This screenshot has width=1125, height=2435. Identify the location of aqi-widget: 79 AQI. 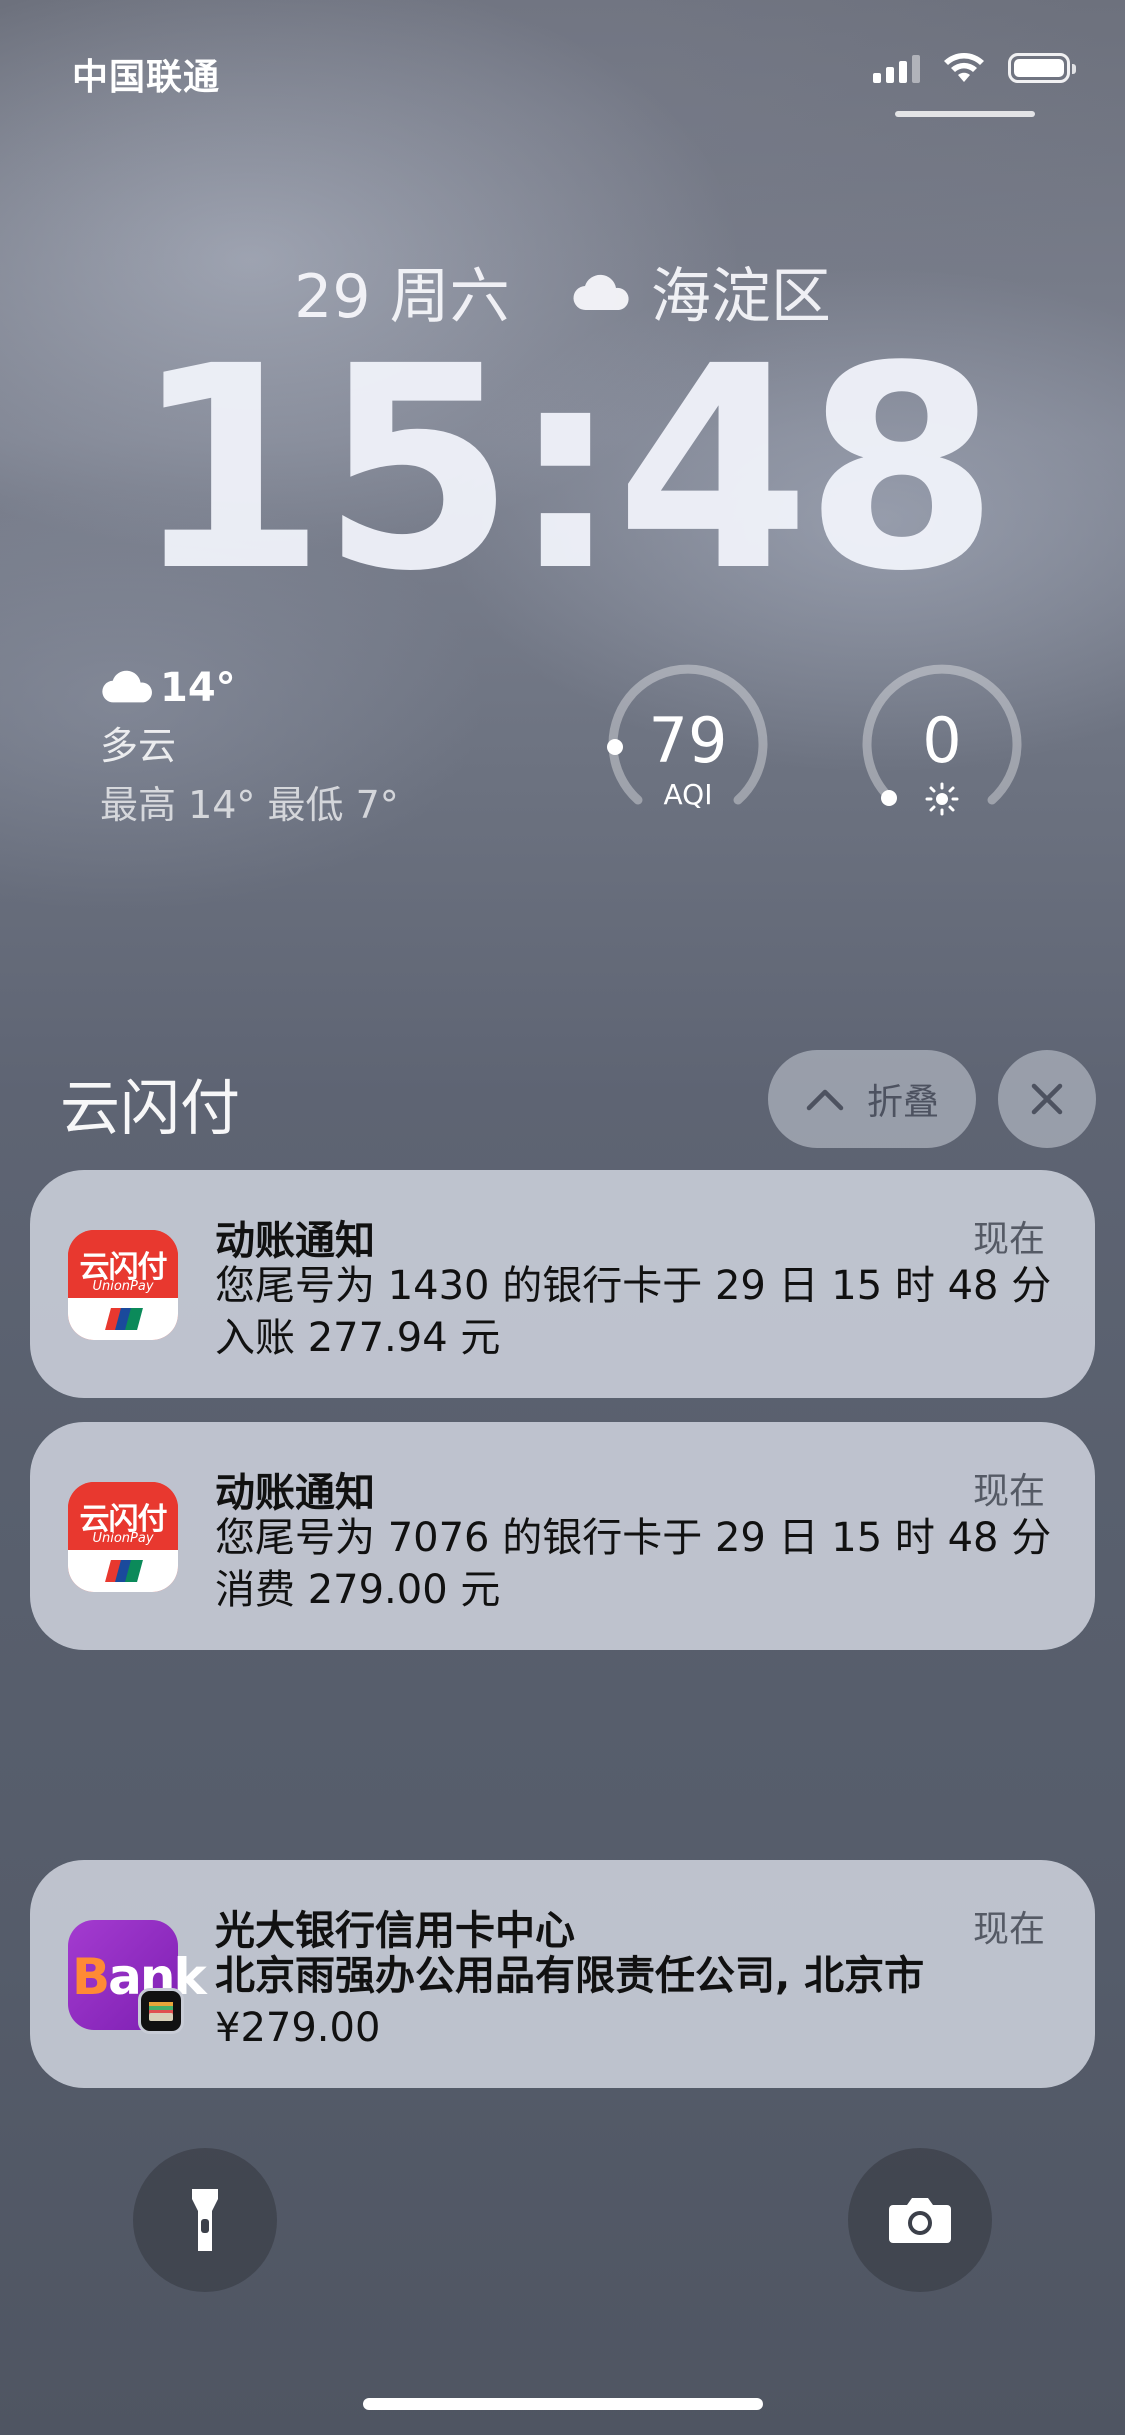
(688, 745).